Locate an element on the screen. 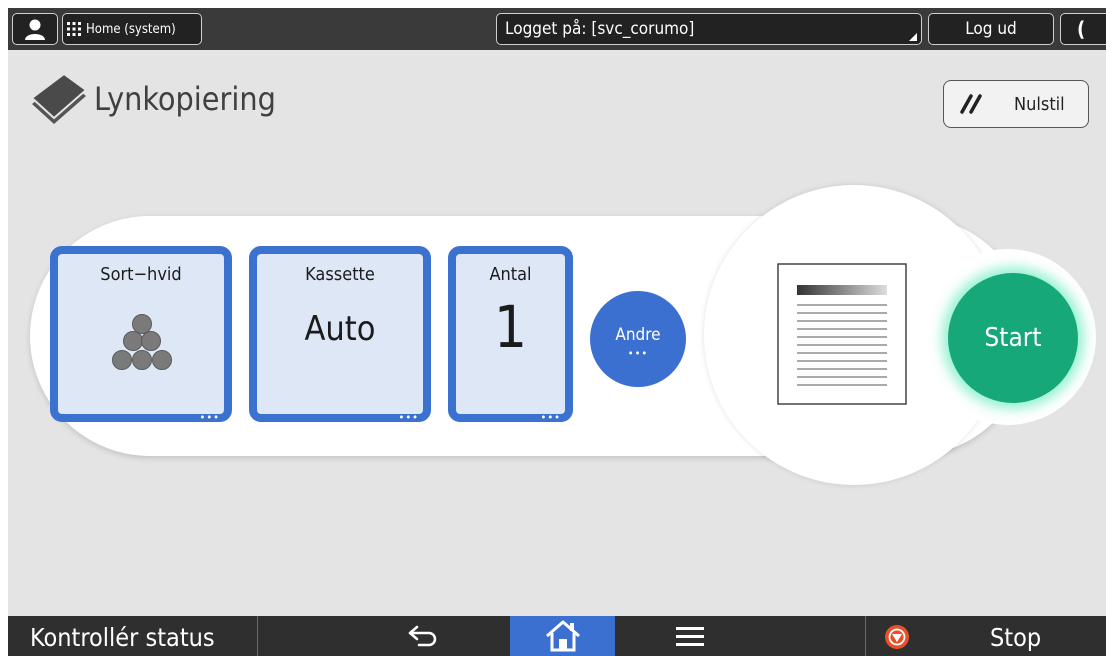  hamburger-menu-icon is located at coordinates (690, 636).